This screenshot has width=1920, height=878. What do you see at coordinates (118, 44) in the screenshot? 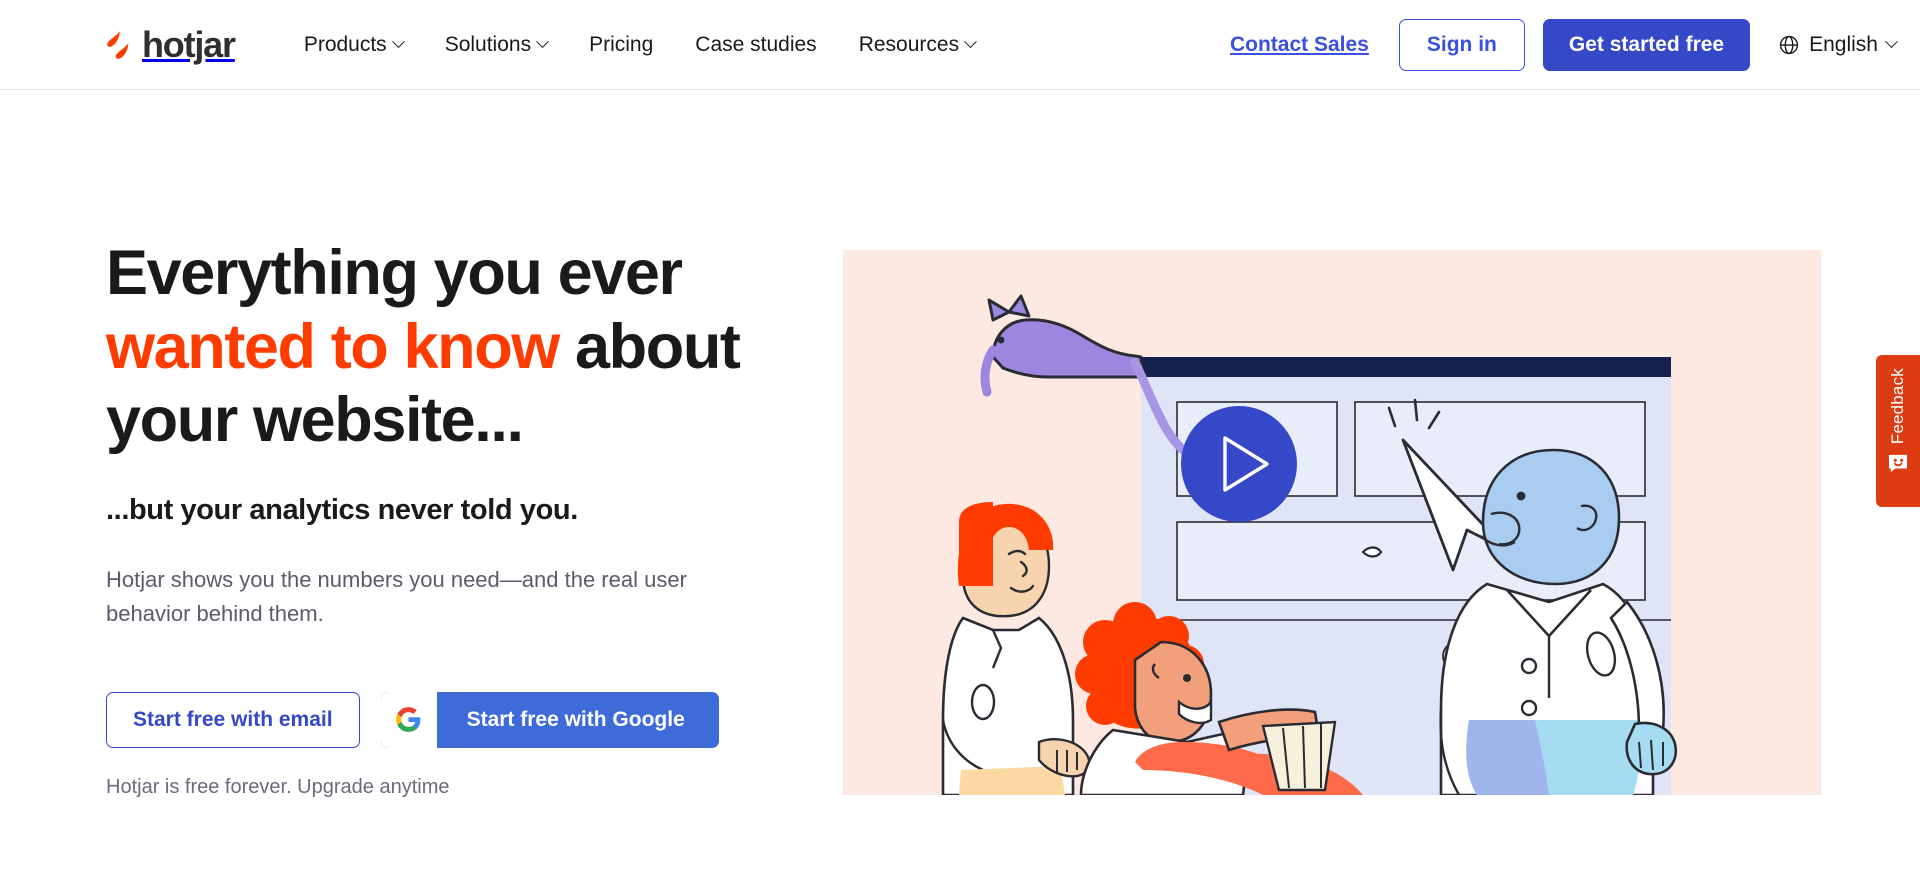
I see `hotjar-flame-mark-icon` at bounding box center [118, 44].